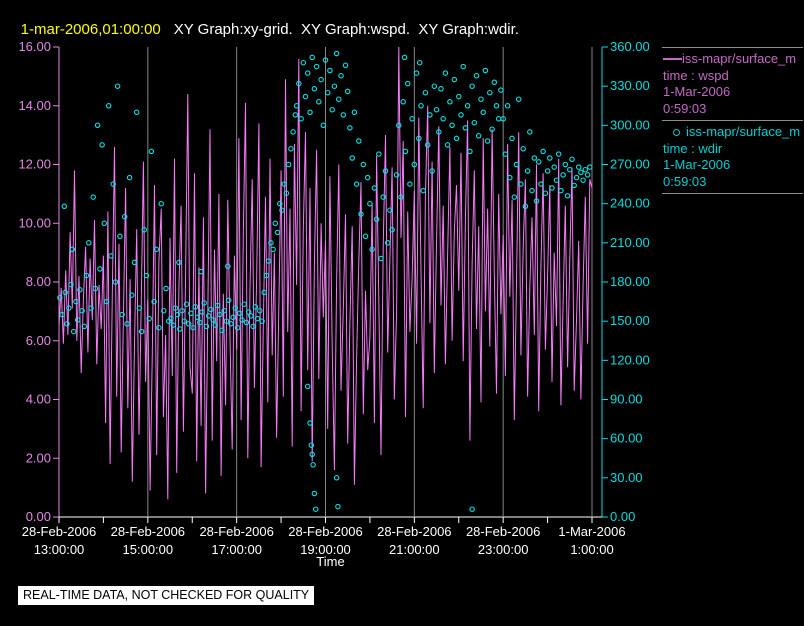 This screenshot has height=626, width=804. I want to click on left-axis-tick-label: 14.00, so click(34, 105).